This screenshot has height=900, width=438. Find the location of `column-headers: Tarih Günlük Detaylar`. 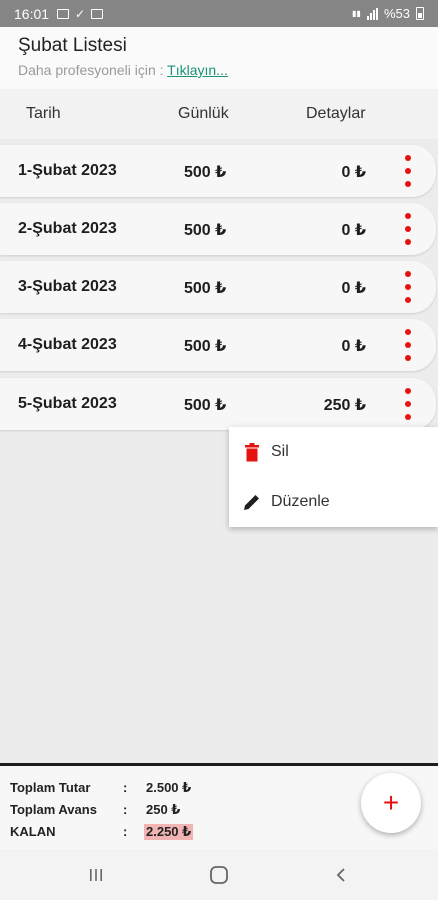

column-headers: Tarih Günlük Detaylar is located at coordinates (219, 114).